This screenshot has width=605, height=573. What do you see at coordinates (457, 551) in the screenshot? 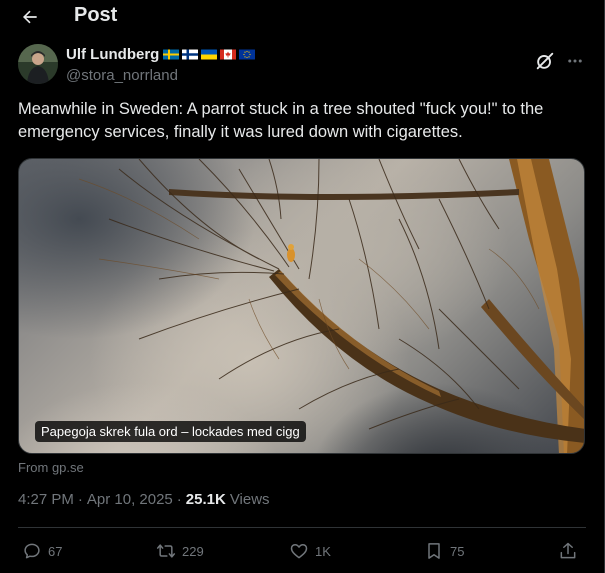
I see `bookmark-count: 75` at bounding box center [457, 551].